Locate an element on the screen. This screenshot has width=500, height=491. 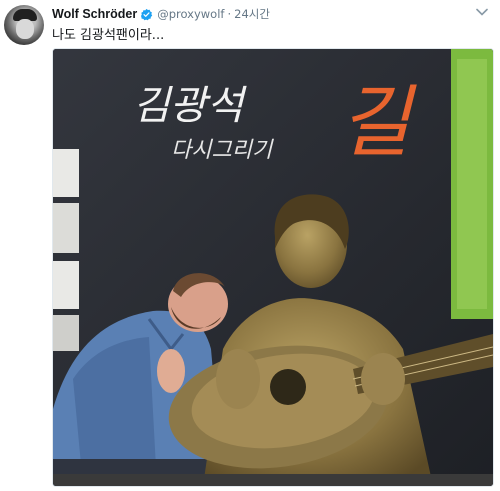
sign-word: 길 is located at coordinates (378, 123).